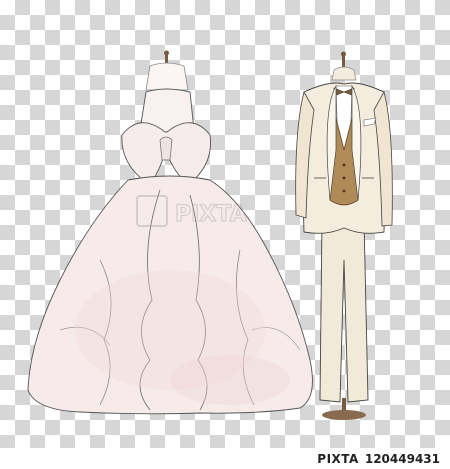  Describe the element at coordinates (167, 70) in the screenshot. I see `dress-mannequin` at that location.